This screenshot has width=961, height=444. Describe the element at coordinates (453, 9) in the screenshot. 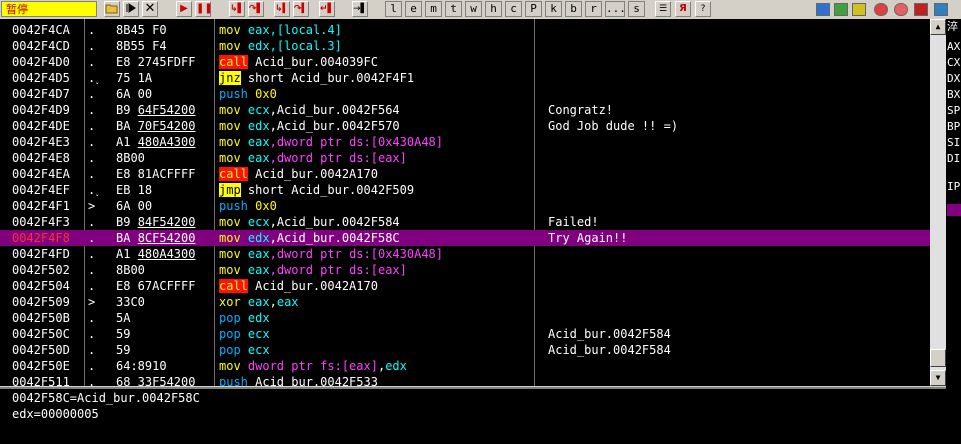

I see `threads-button: t` at that location.